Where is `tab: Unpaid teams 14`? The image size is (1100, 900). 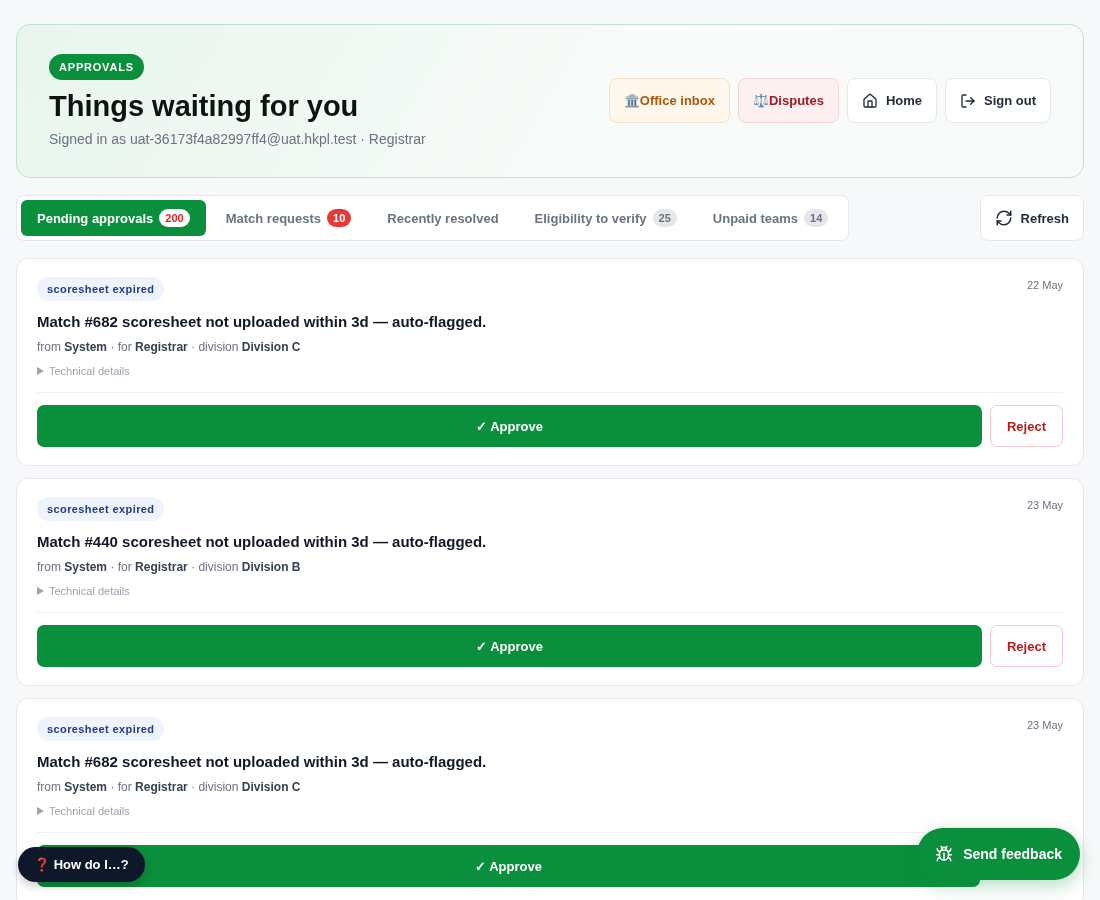 tab: Unpaid teams 14 is located at coordinates (770, 218).